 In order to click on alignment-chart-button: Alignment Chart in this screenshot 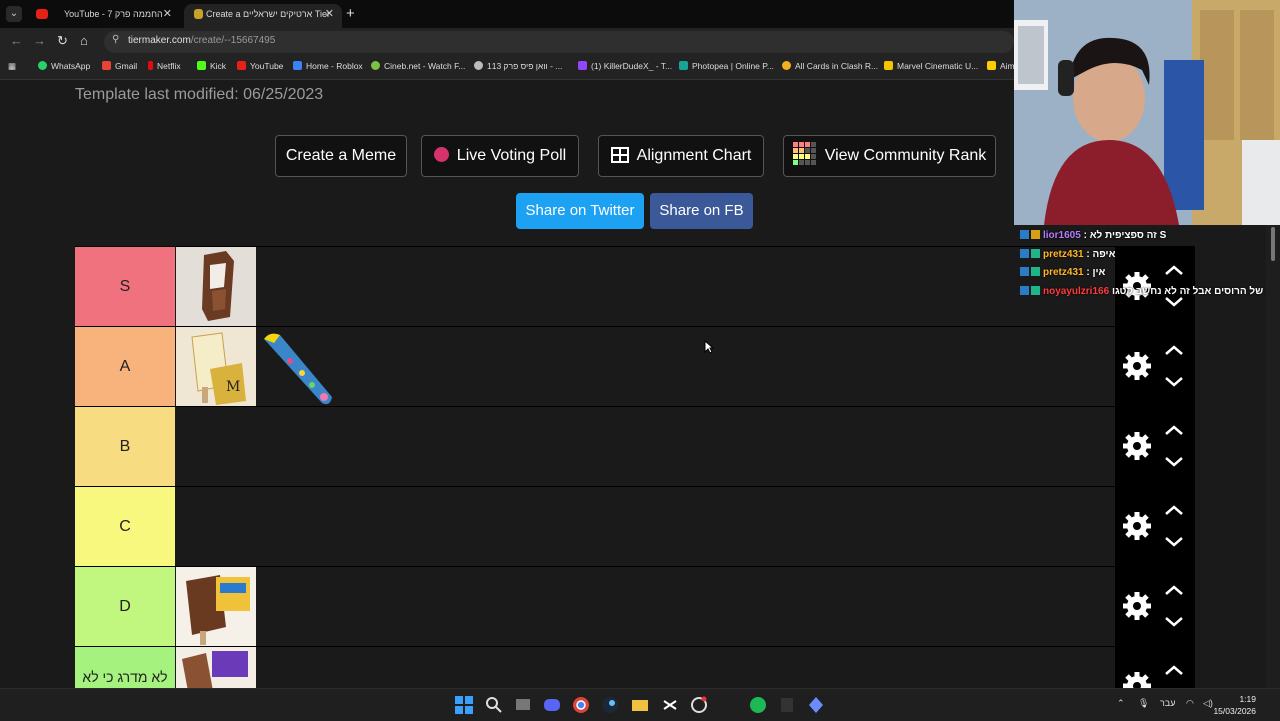, I will do `click(681, 156)`.